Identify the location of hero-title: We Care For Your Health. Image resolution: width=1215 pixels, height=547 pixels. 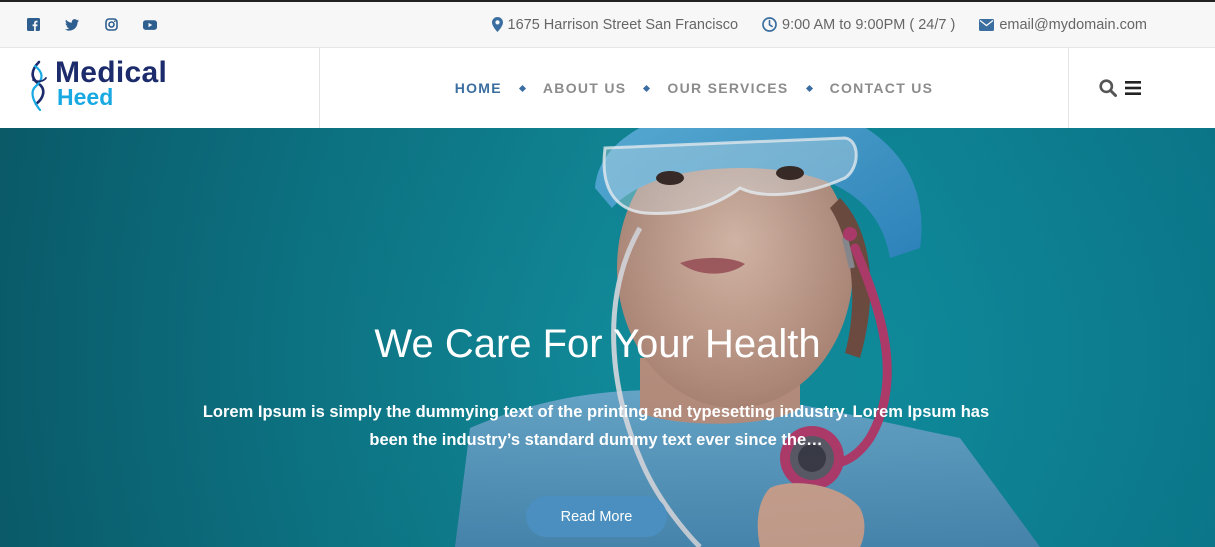
(597, 344).